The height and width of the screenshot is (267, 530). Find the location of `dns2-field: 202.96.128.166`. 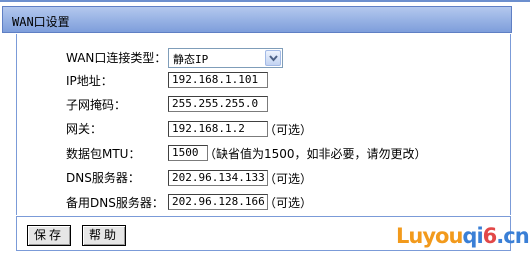

dns2-field: 202.96.128.166 is located at coordinates (218, 202).